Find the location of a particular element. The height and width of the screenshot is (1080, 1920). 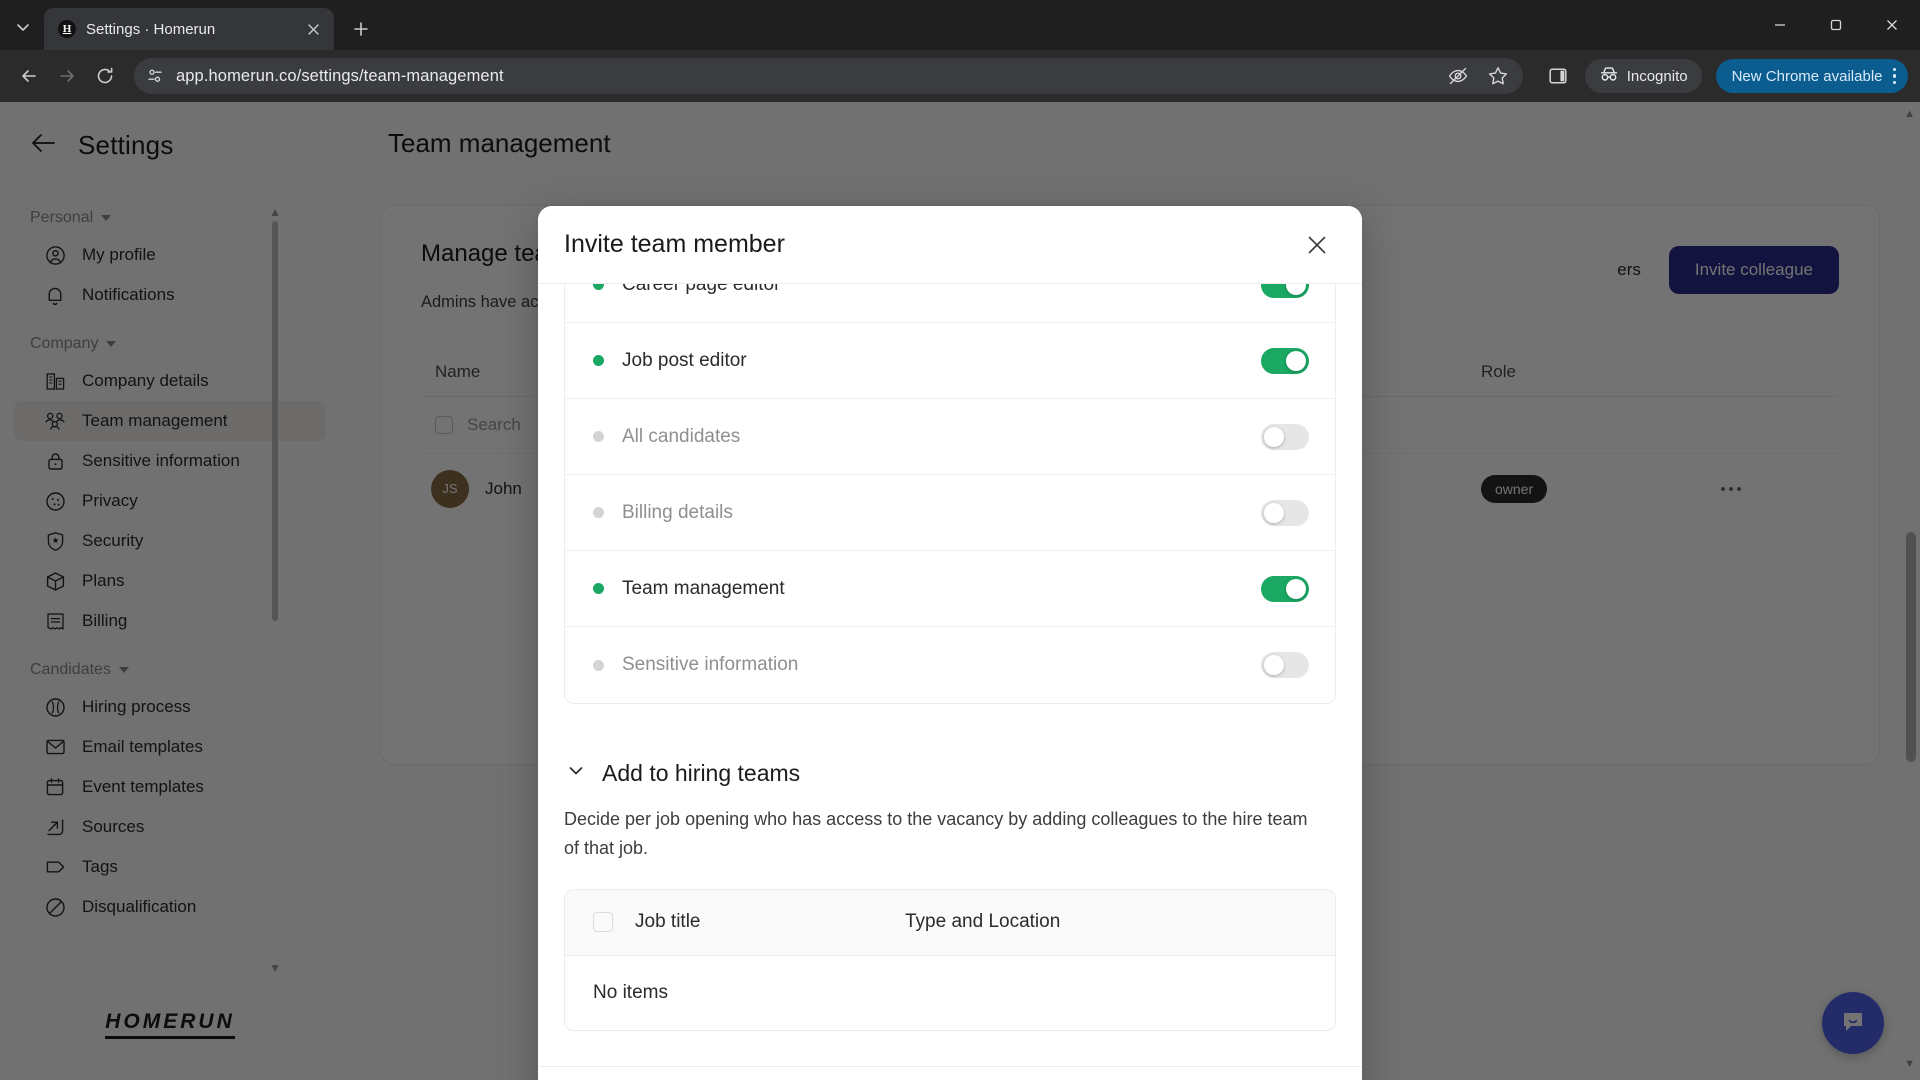

permission-label: Career page editor is located at coordinates (701, 289).